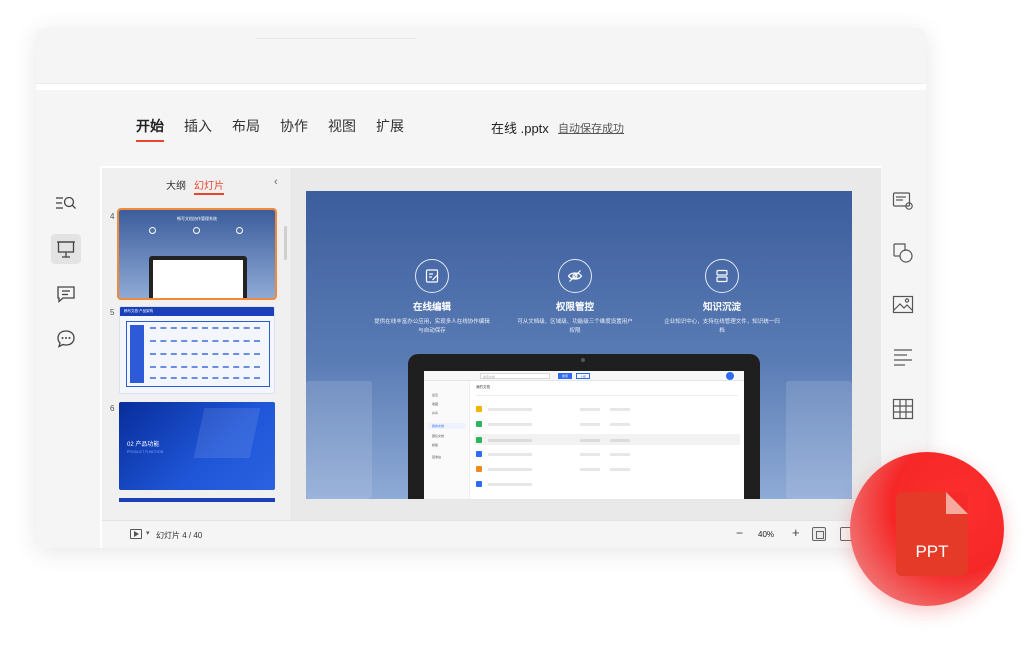 The width and height of the screenshot is (1024, 669). I want to click on app-search-input: 搜索文档, so click(515, 376).